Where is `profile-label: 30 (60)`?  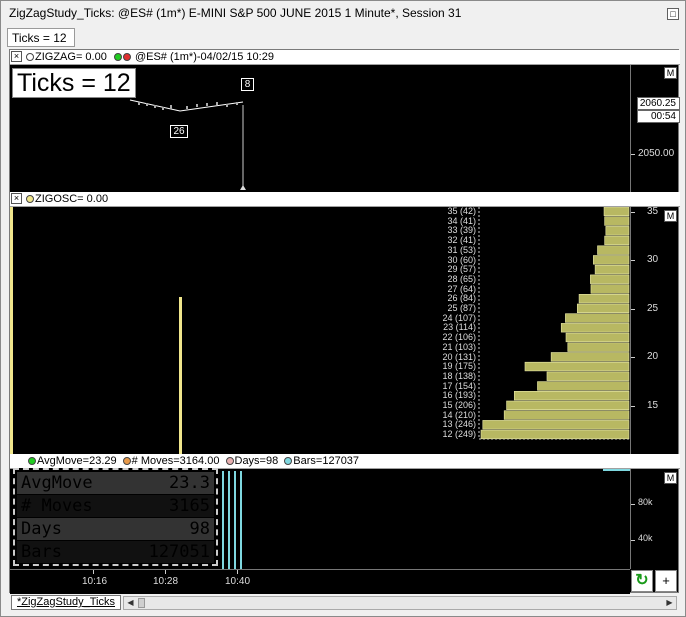 profile-label: 30 (60) is located at coordinates (461, 259).